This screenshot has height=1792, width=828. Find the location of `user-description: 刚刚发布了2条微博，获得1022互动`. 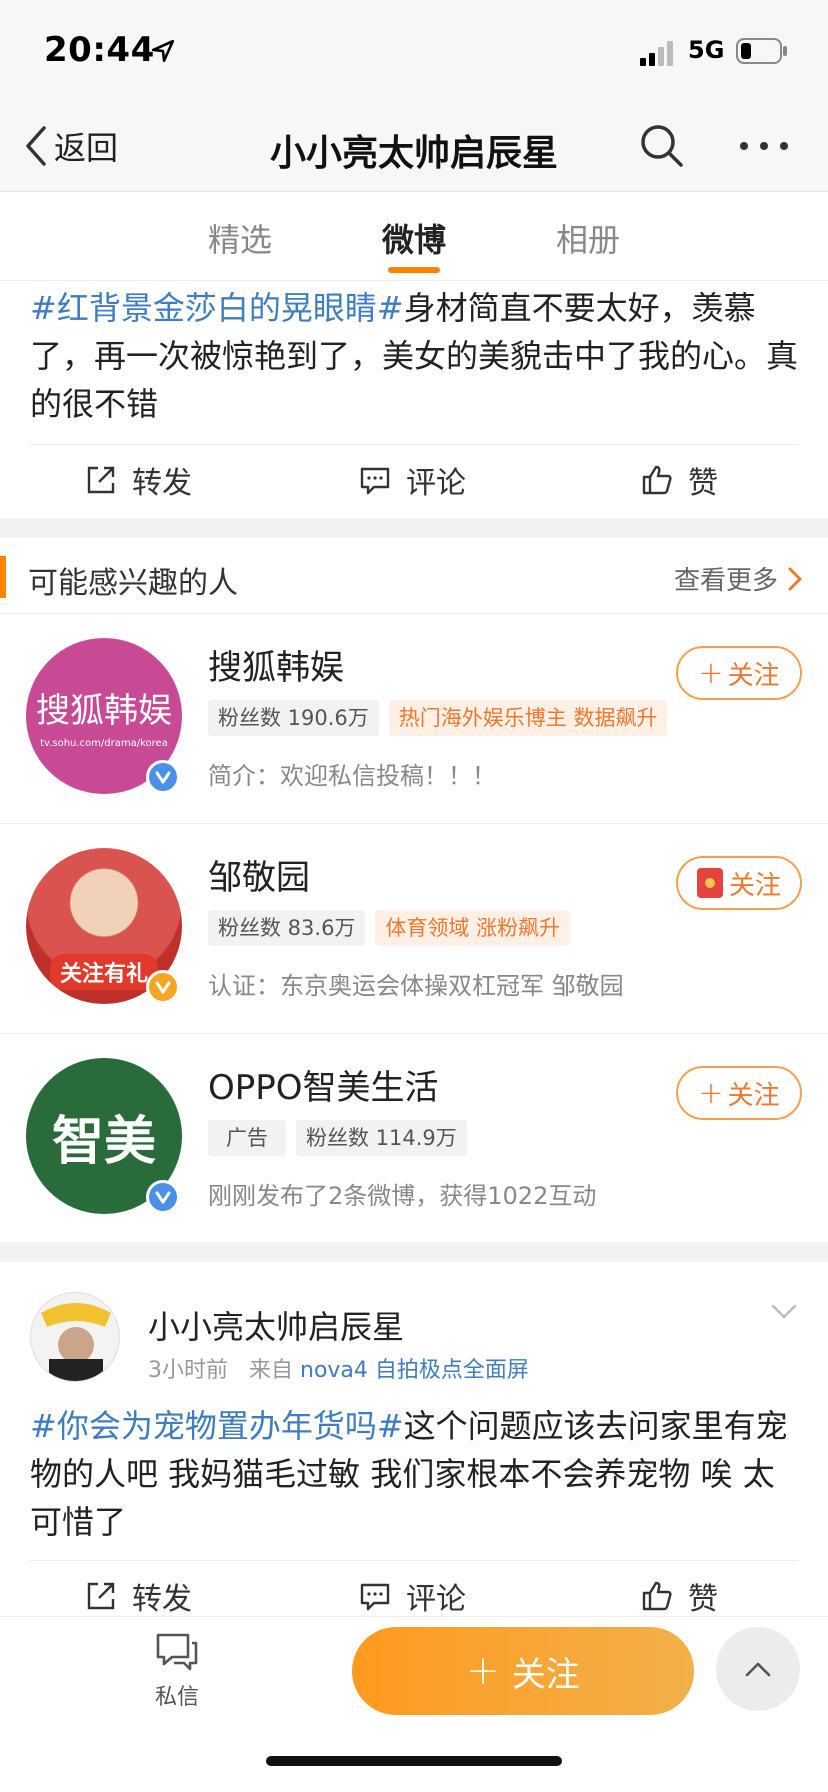

user-description: 刚刚发布了2条微博，获得1022互动 is located at coordinates (402, 1196).